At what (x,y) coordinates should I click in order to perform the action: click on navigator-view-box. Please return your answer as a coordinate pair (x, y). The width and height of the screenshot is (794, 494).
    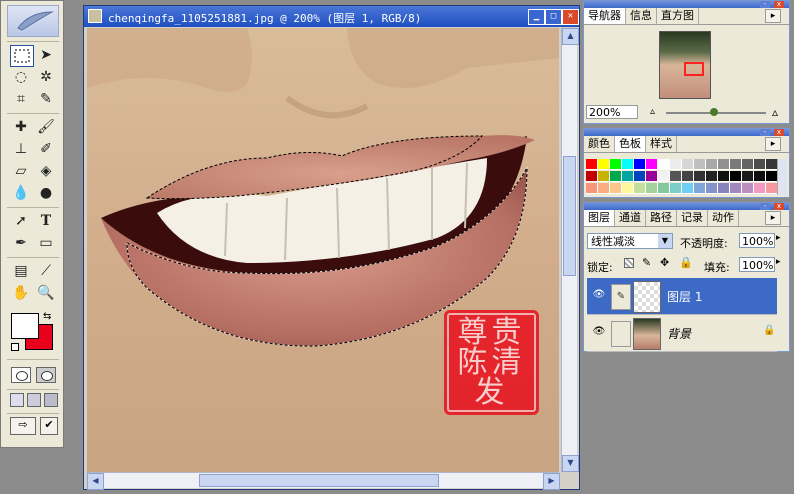
    Looking at the image, I should click on (694, 69).